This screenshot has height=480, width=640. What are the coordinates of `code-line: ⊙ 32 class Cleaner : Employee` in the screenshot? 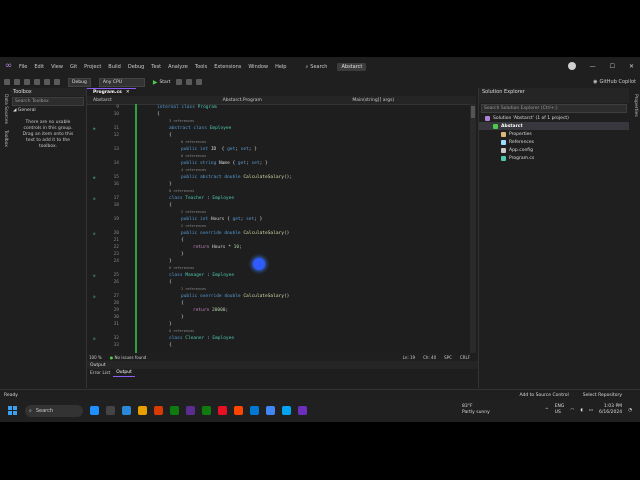 It's located at (281, 338).